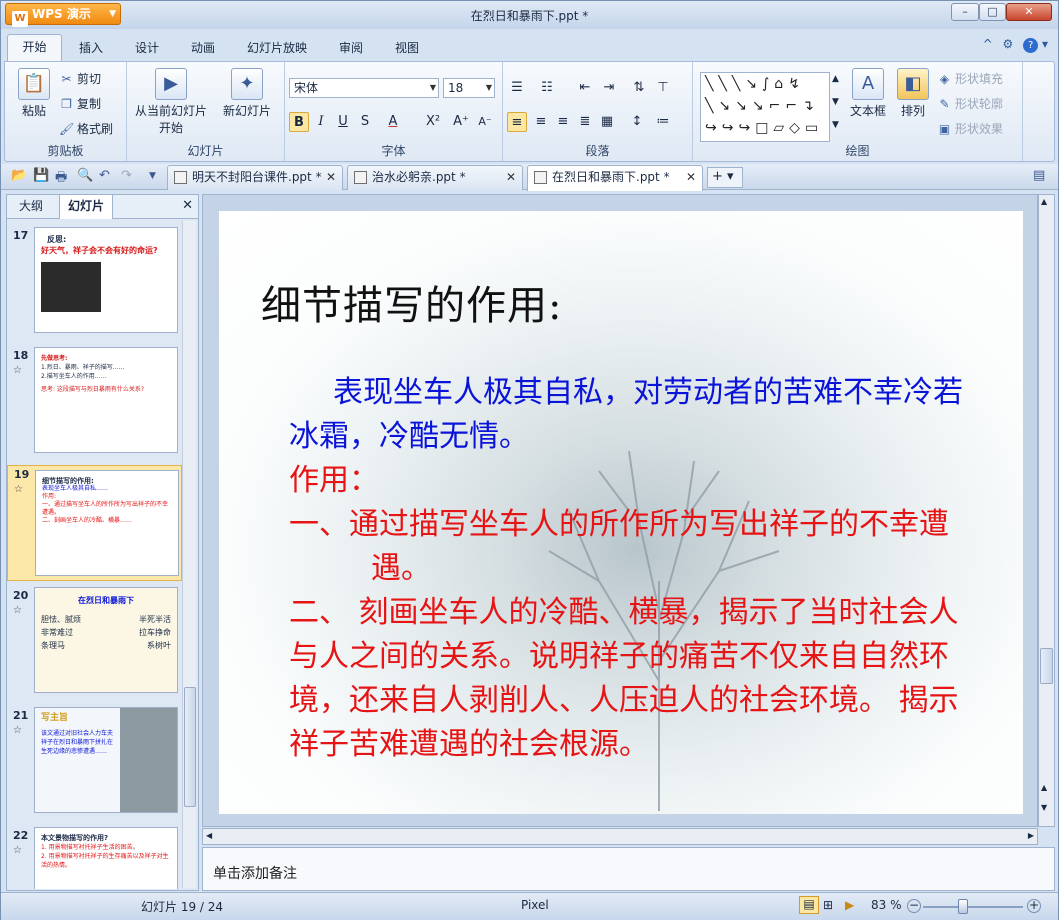  Describe the element at coordinates (913, 93) in the screenshot. I see `arrange-button: ◧ 排列` at that location.